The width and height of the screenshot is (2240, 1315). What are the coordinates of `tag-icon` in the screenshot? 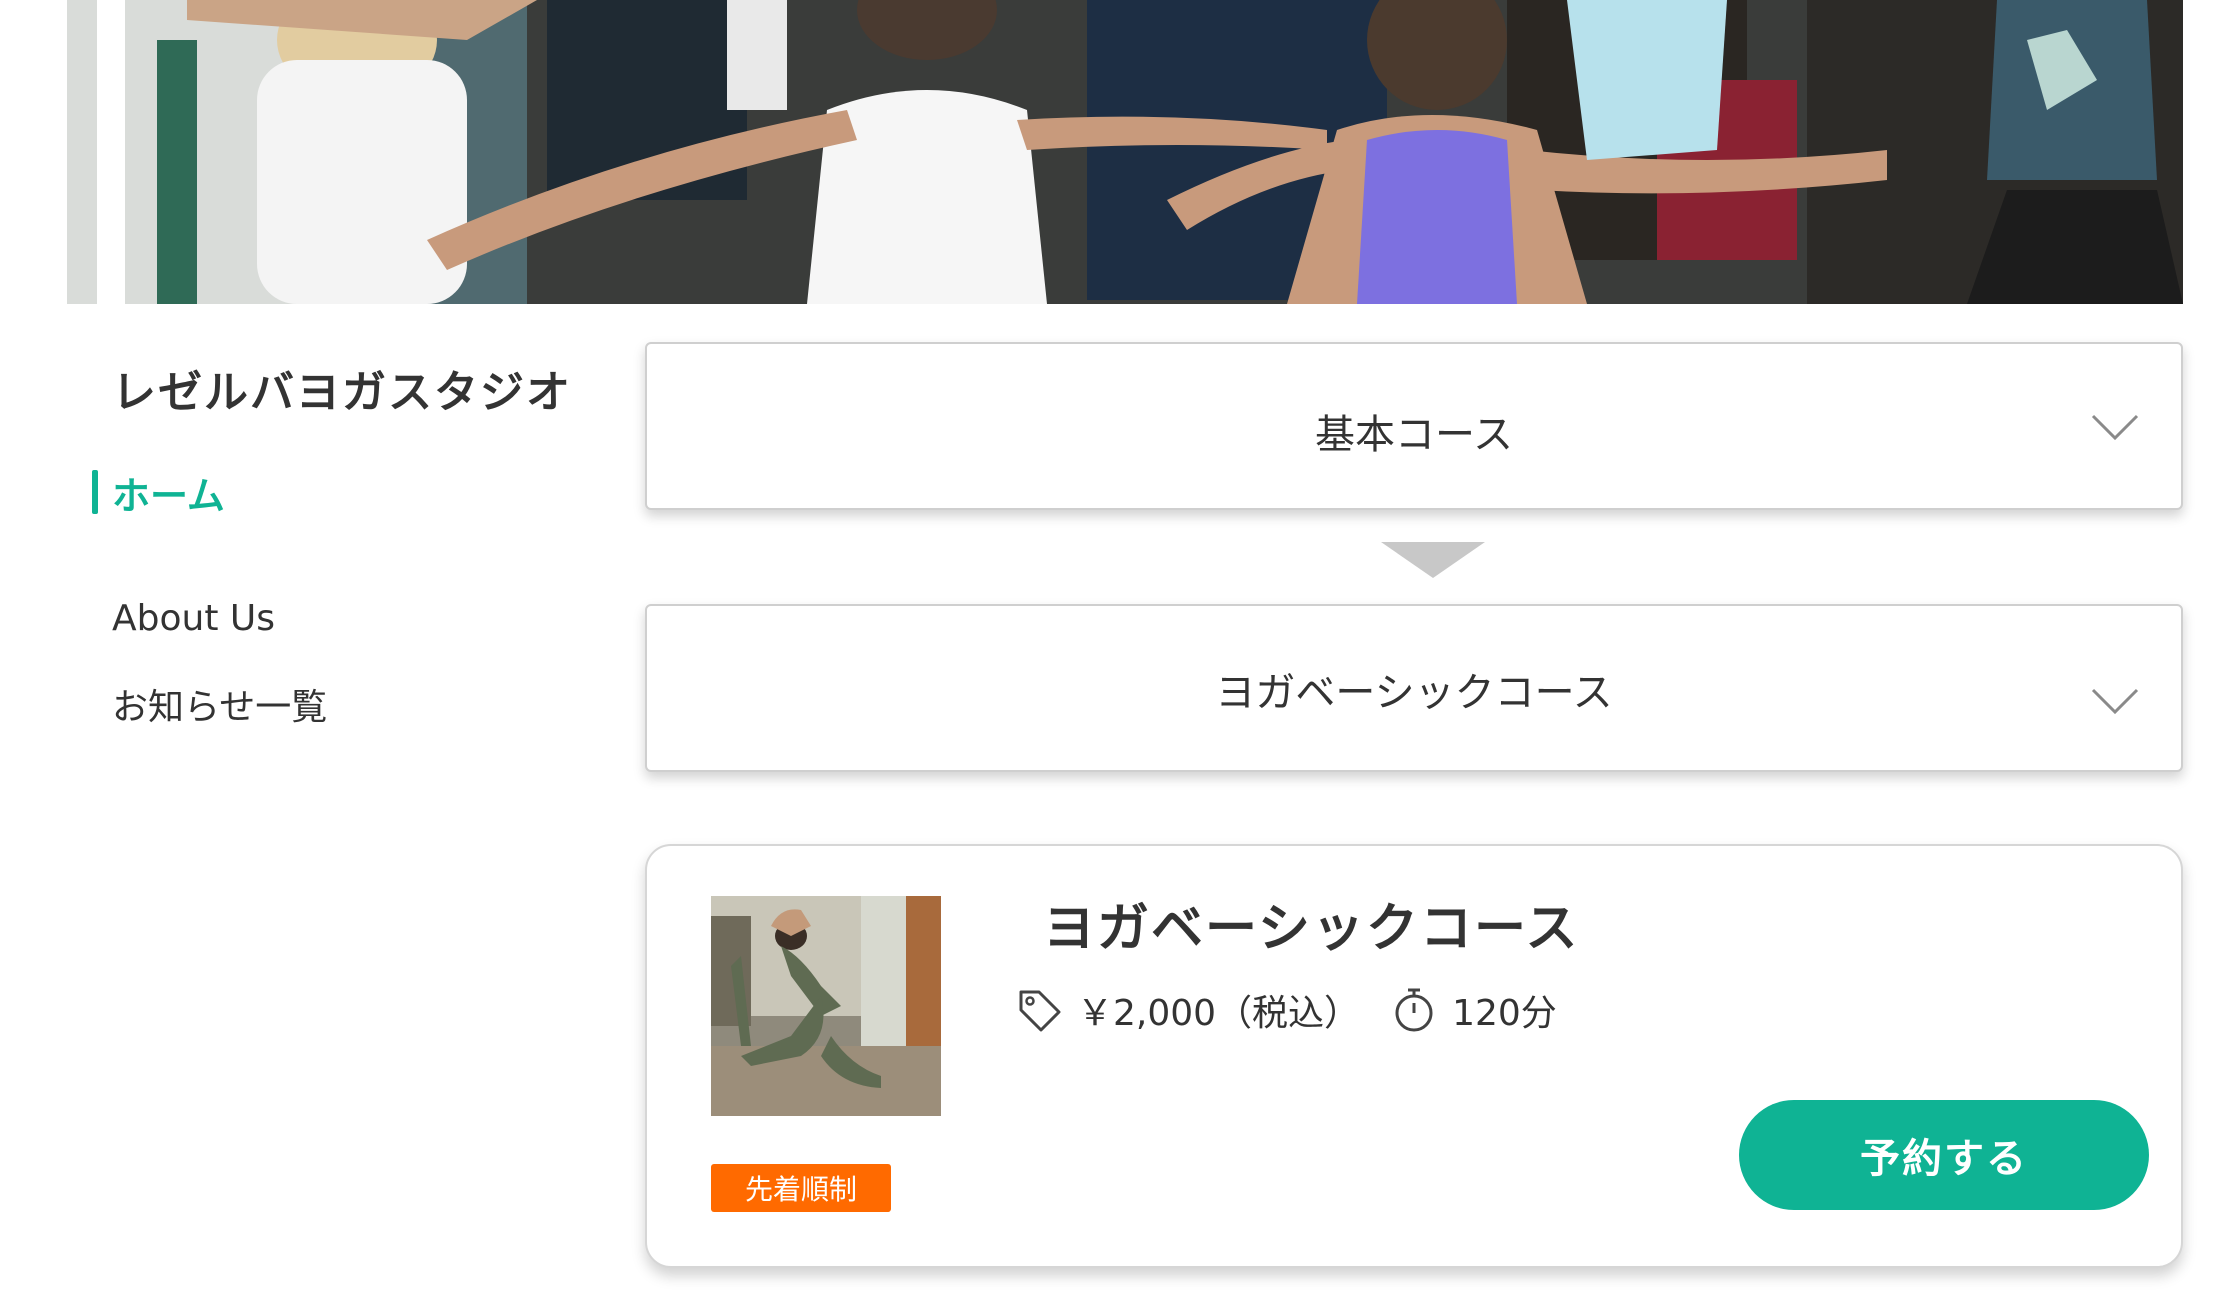 It's located at (1040, 1011).